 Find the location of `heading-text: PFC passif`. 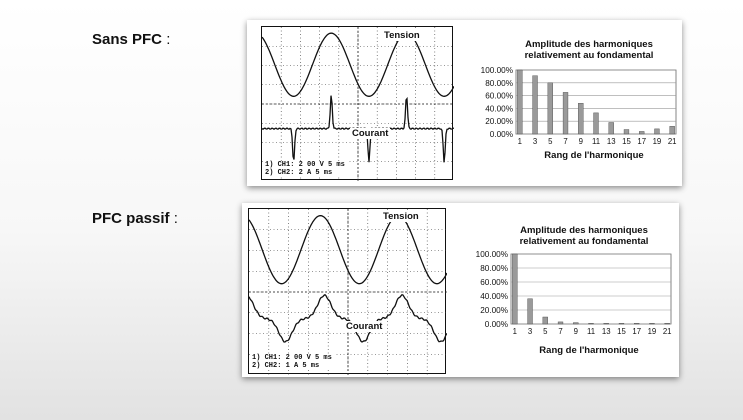

heading-text: PFC passif is located at coordinates (131, 218).